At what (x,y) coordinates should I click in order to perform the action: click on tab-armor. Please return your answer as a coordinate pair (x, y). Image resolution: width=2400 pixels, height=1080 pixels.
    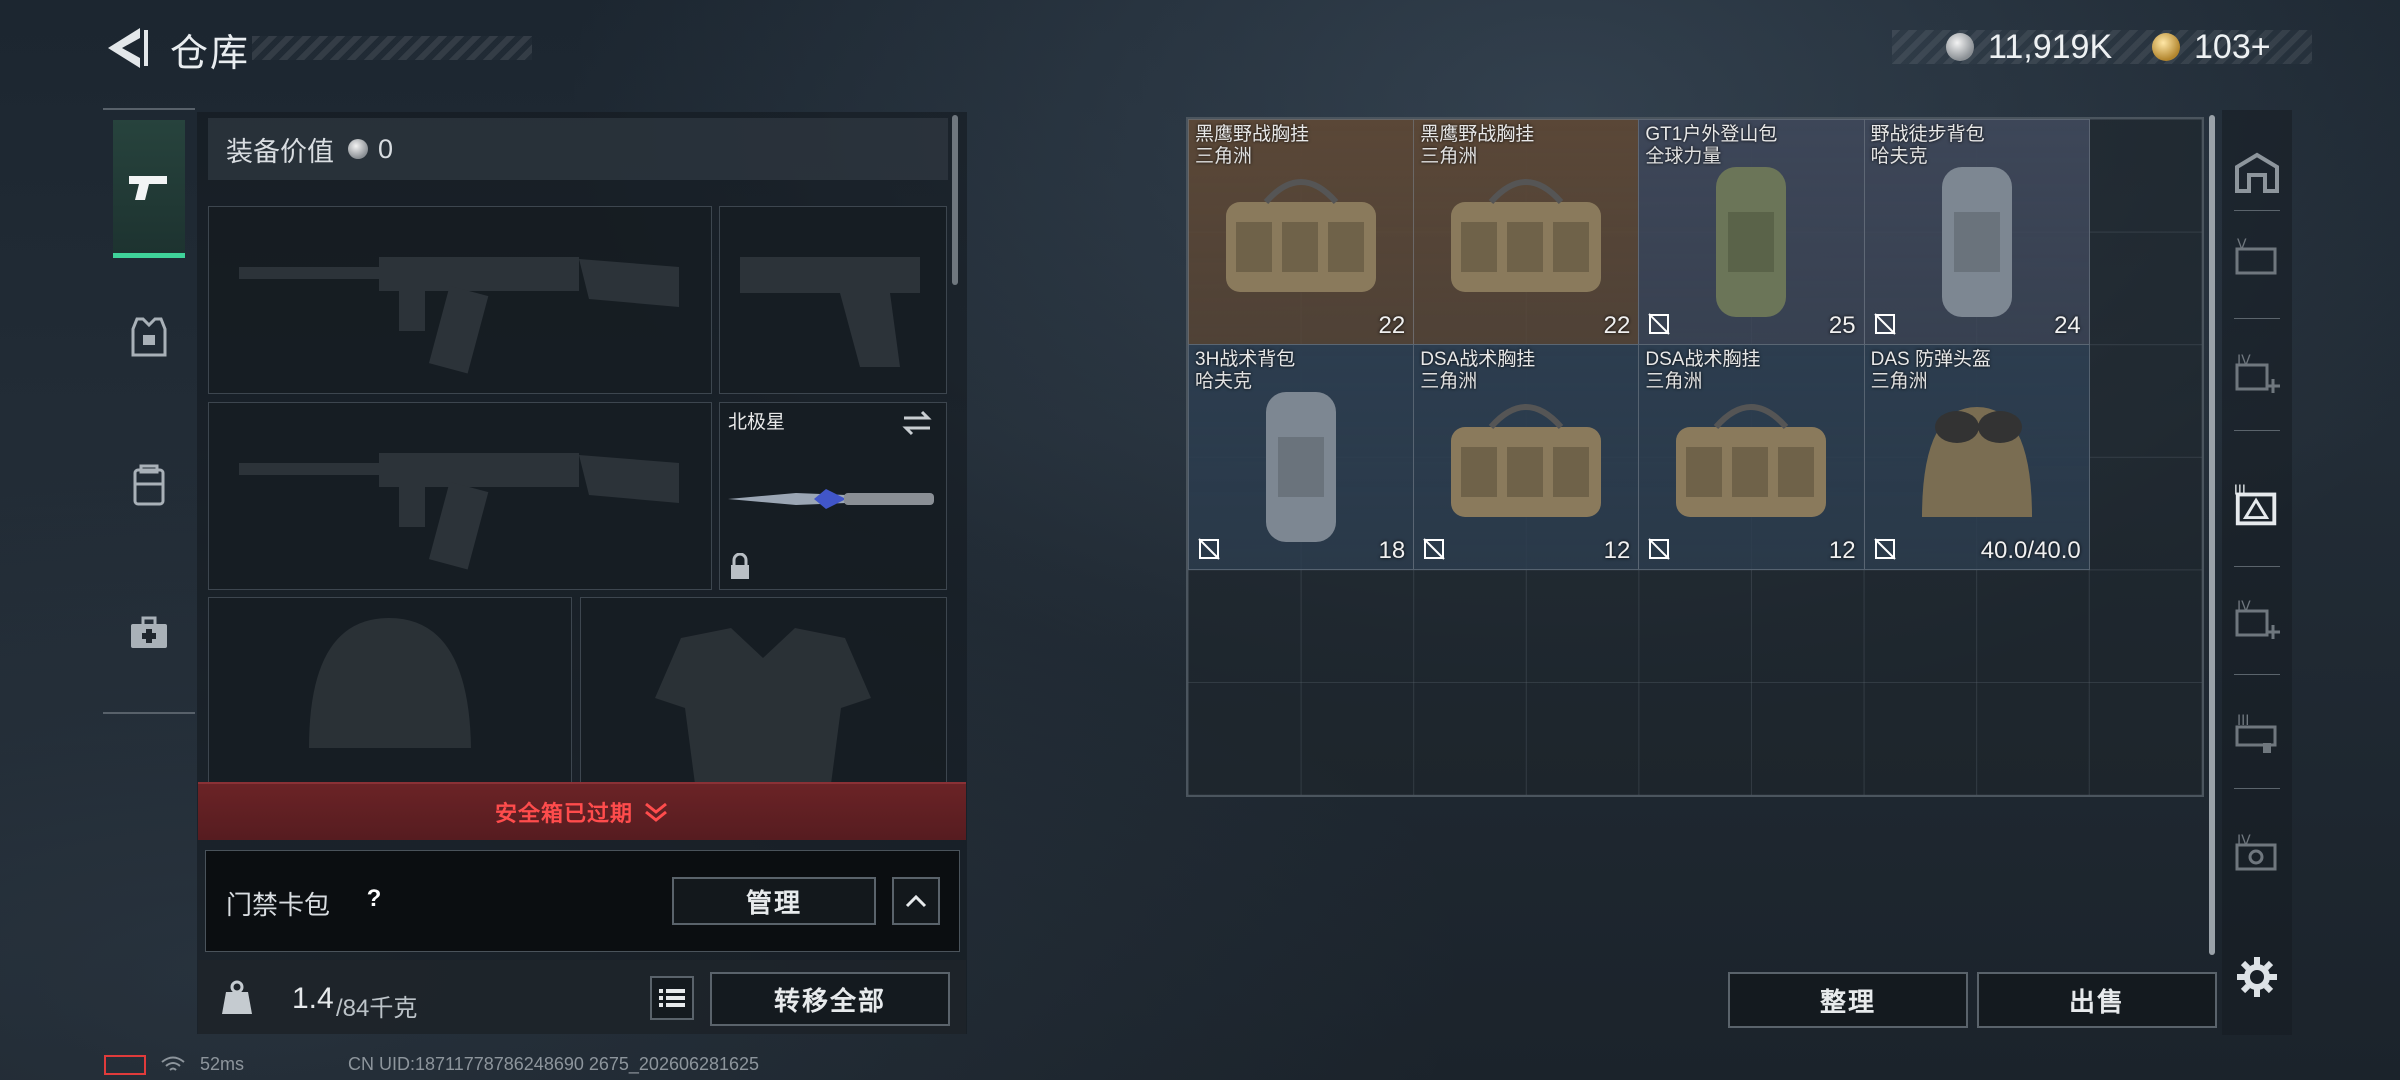
    Looking at the image, I should click on (149, 337).